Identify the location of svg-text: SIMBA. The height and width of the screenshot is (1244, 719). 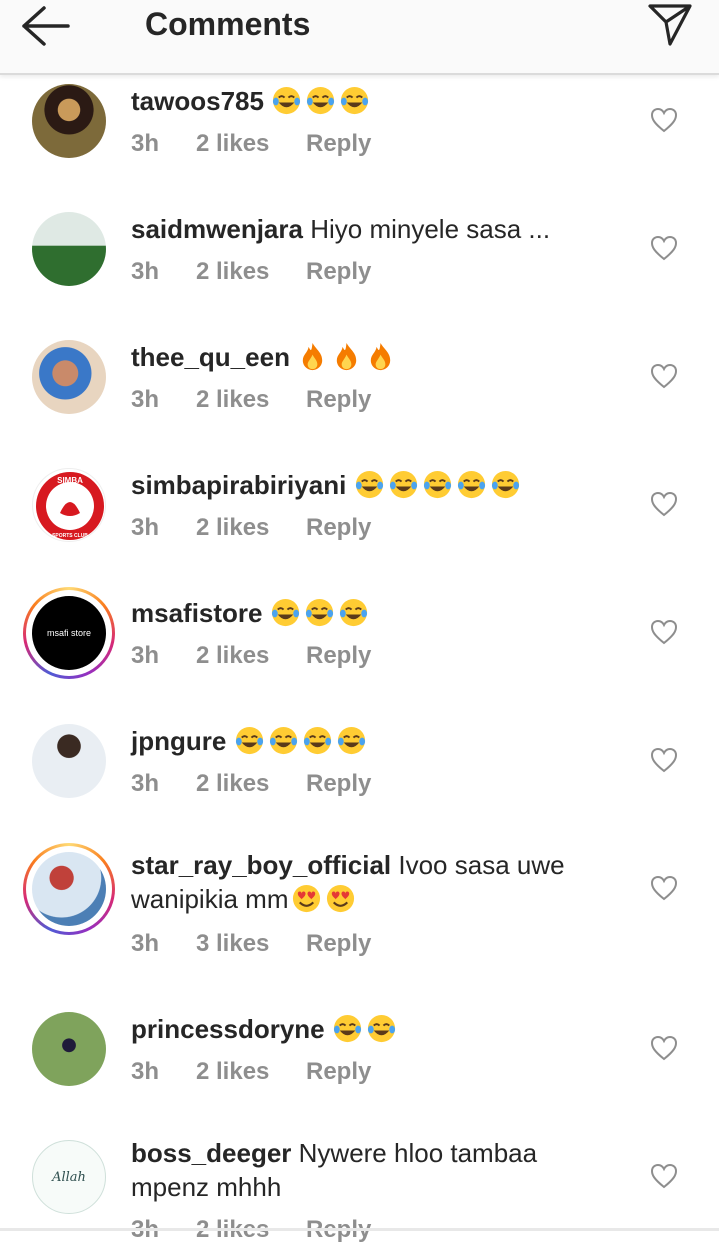
(70, 480).